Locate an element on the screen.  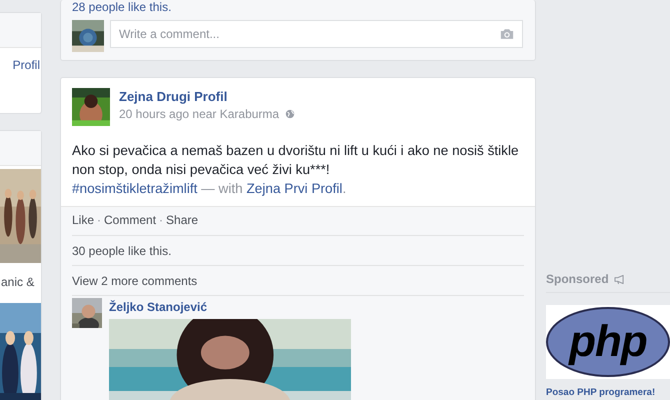
ad-title-link: Posao PHP programera! is located at coordinates (608, 392).